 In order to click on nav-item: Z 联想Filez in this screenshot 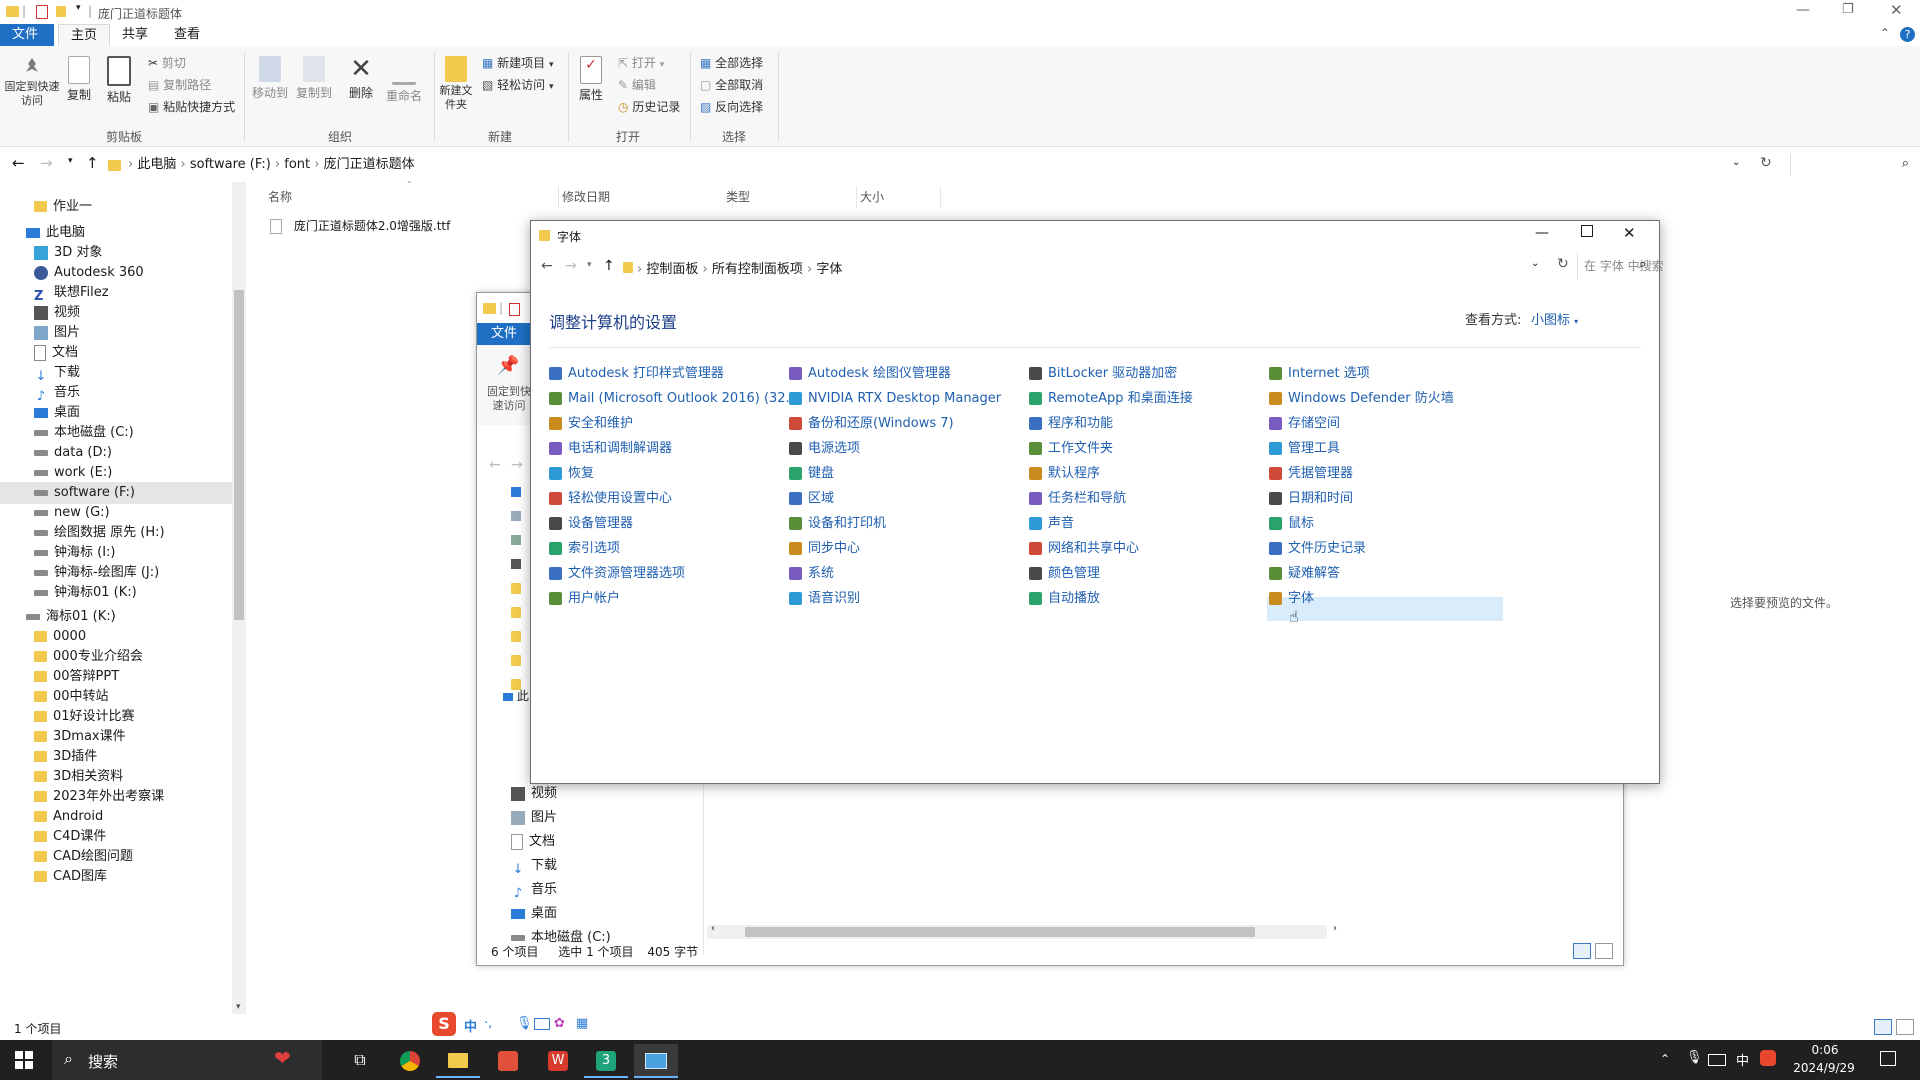, I will do `click(71, 293)`.